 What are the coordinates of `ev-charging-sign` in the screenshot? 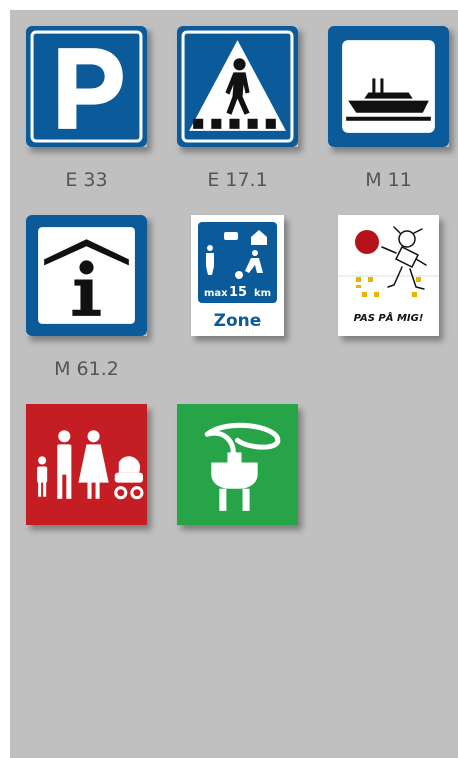 It's located at (237, 464).